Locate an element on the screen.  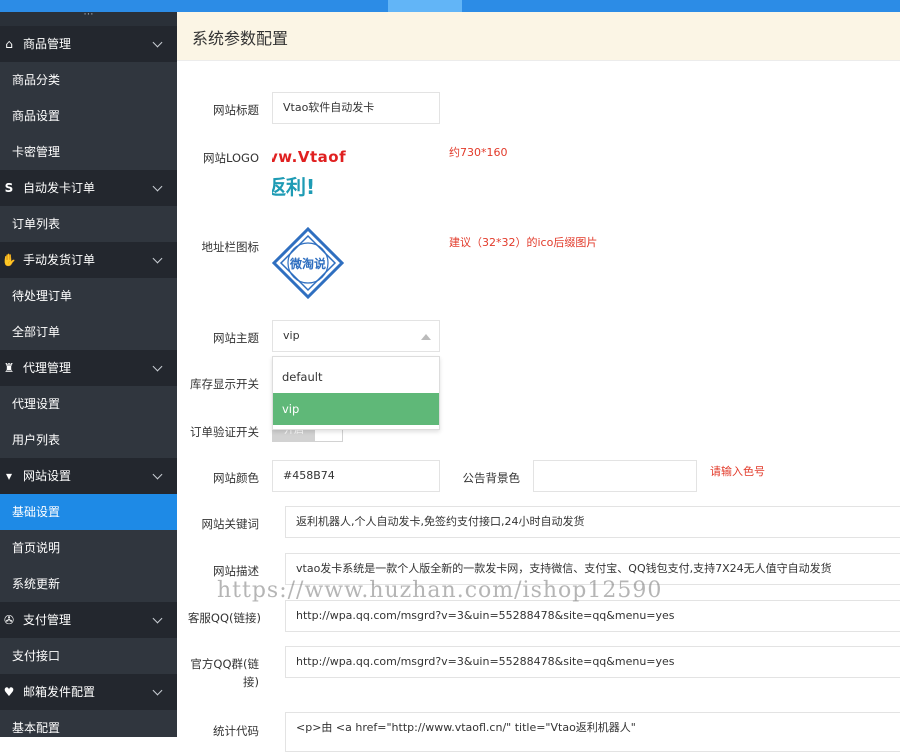
sidebar-item-label: 邮箱发件配置 is located at coordinates (59, 692).